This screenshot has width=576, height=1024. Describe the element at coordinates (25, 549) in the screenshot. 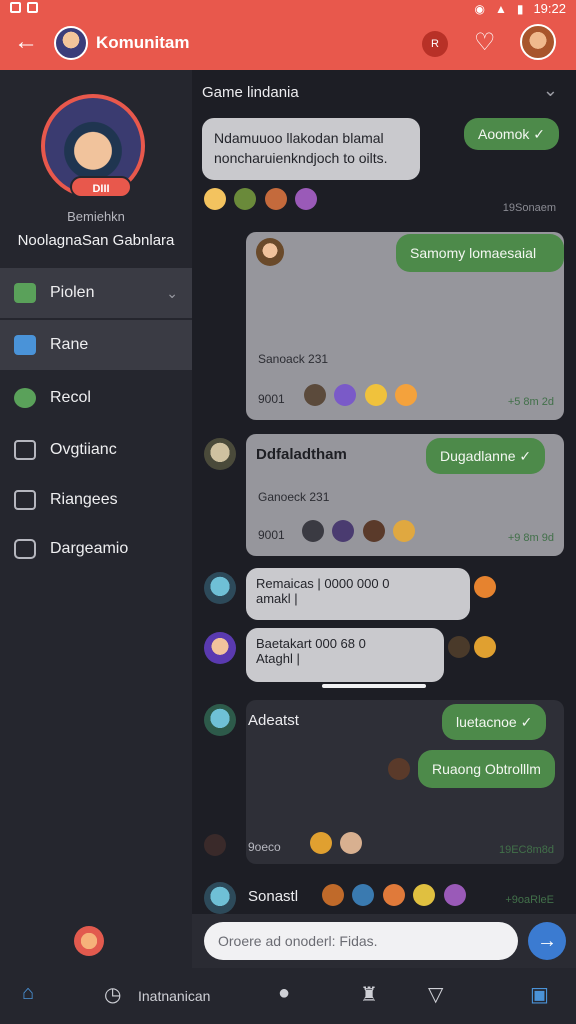

I see `camera-icon` at that location.